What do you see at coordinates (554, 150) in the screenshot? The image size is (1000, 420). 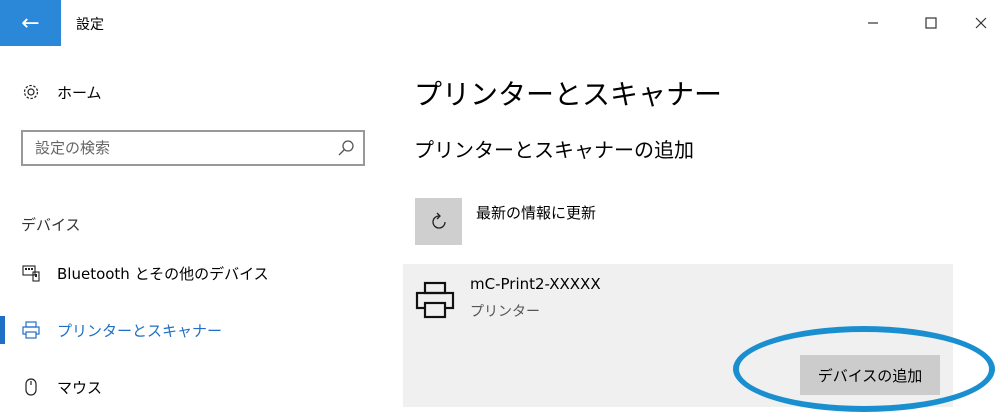 I see `section-title: プリンターとスキャナーの追加` at bounding box center [554, 150].